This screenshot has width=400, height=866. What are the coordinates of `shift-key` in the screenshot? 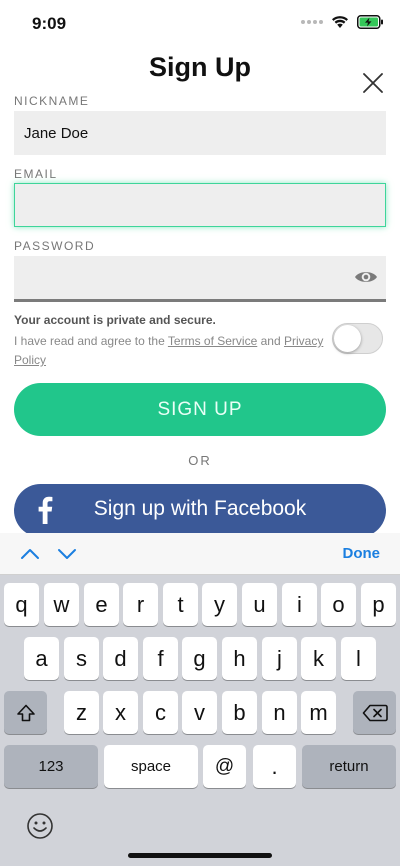 It's located at (25, 712).